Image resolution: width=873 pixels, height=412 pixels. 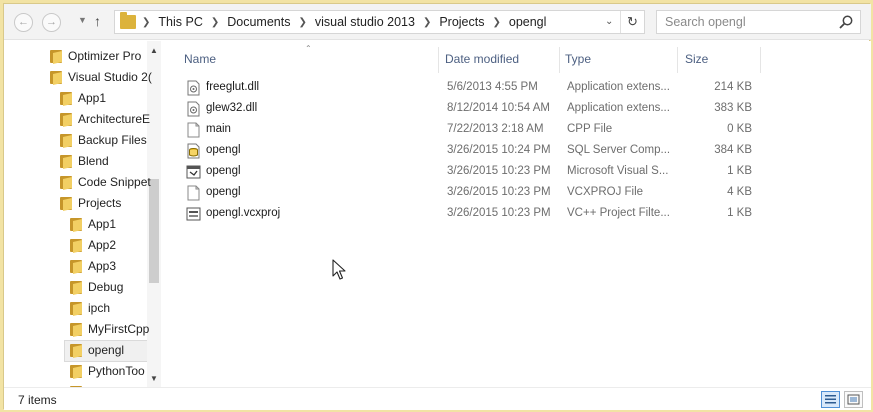 What do you see at coordinates (105, 56) in the screenshot?
I see `nav-item-label: Optimizer Pro` at bounding box center [105, 56].